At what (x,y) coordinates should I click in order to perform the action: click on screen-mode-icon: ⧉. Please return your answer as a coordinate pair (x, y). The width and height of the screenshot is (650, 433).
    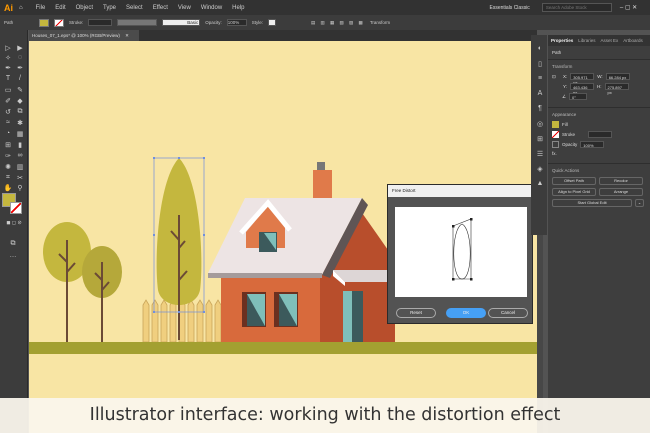
    Looking at the image, I should click on (13, 244).